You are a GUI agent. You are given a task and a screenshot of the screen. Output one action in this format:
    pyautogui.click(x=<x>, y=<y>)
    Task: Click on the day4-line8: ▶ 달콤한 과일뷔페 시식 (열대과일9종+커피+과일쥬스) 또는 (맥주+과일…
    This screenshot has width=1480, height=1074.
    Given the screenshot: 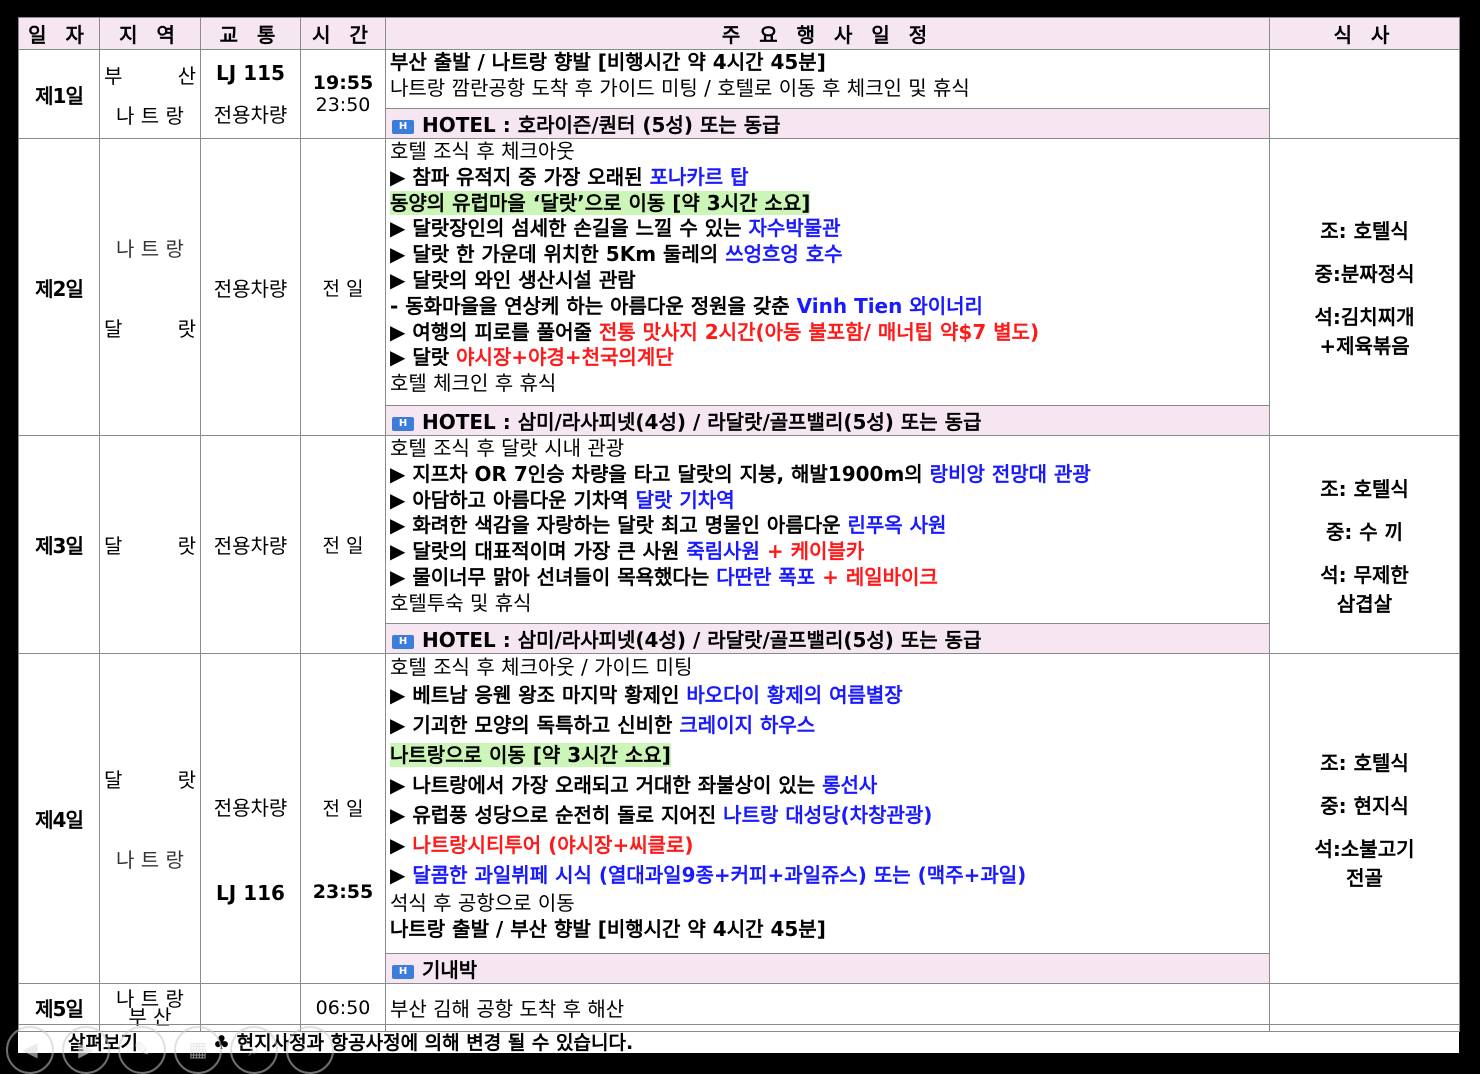 What is the action you would take?
    pyautogui.click(x=708, y=875)
    